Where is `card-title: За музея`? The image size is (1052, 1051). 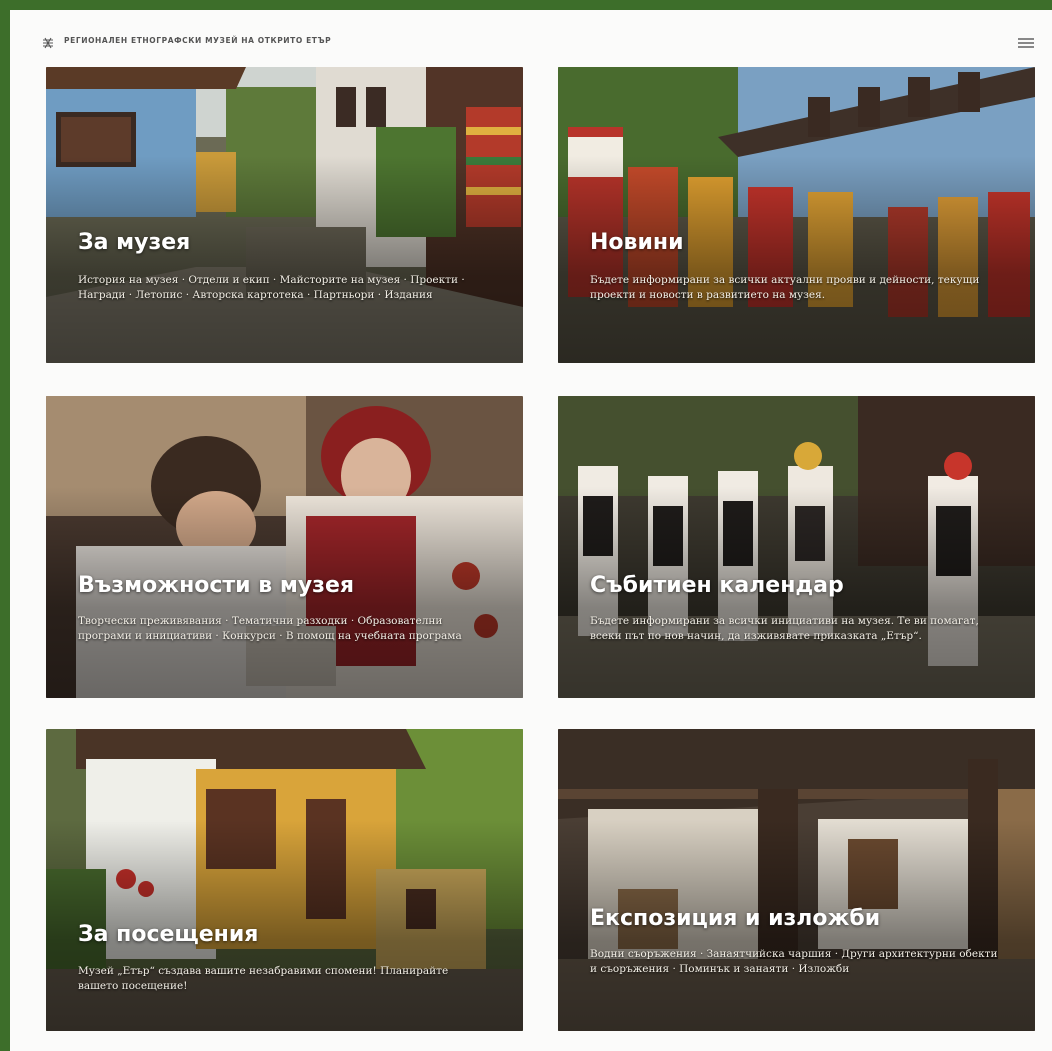 card-title: За музея is located at coordinates (134, 242).